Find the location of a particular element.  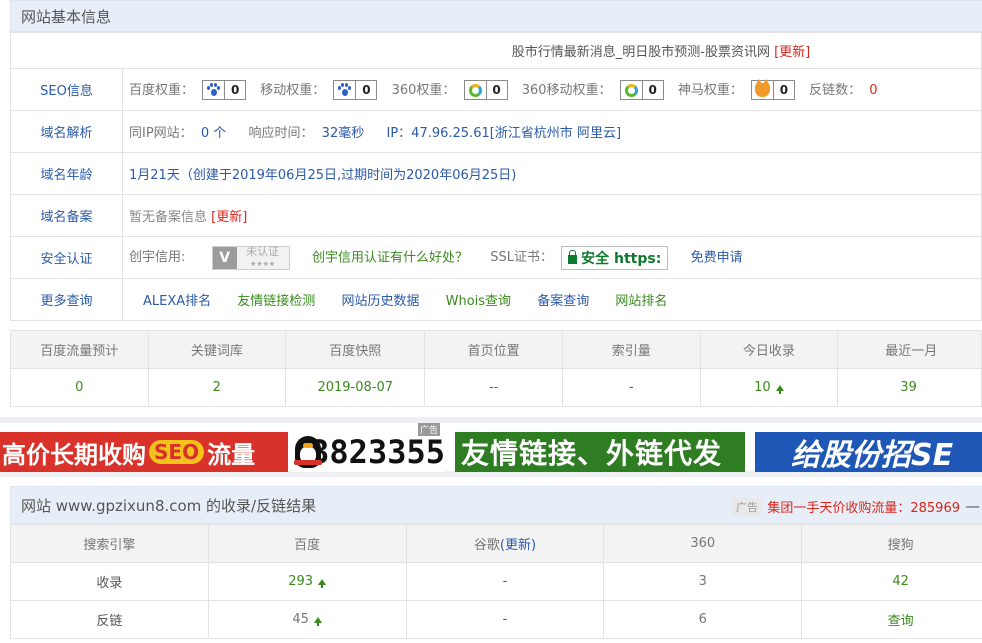

ad-qq: 3823355 is located at coordinates (368, 452).